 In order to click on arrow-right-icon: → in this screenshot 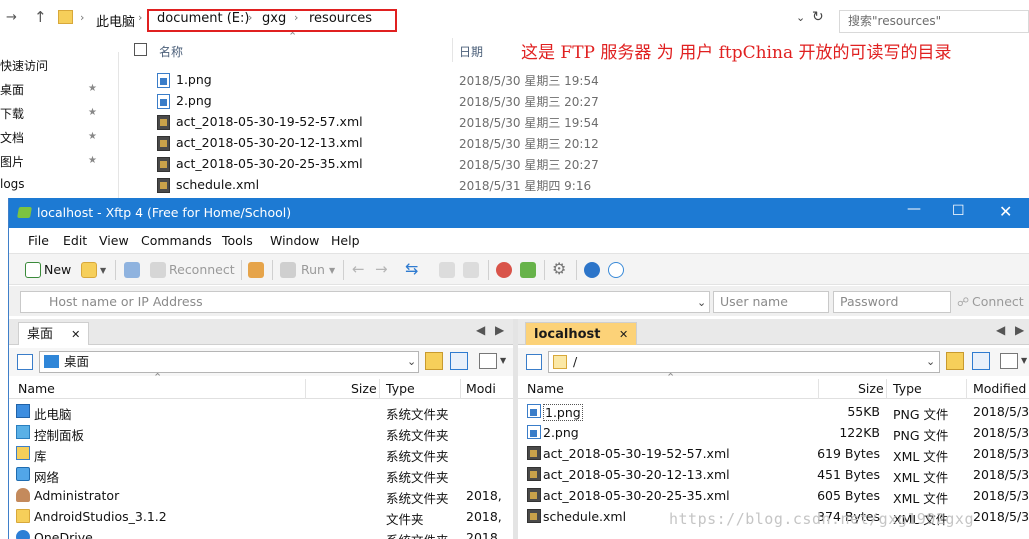, I will do `click(381, 269)`.